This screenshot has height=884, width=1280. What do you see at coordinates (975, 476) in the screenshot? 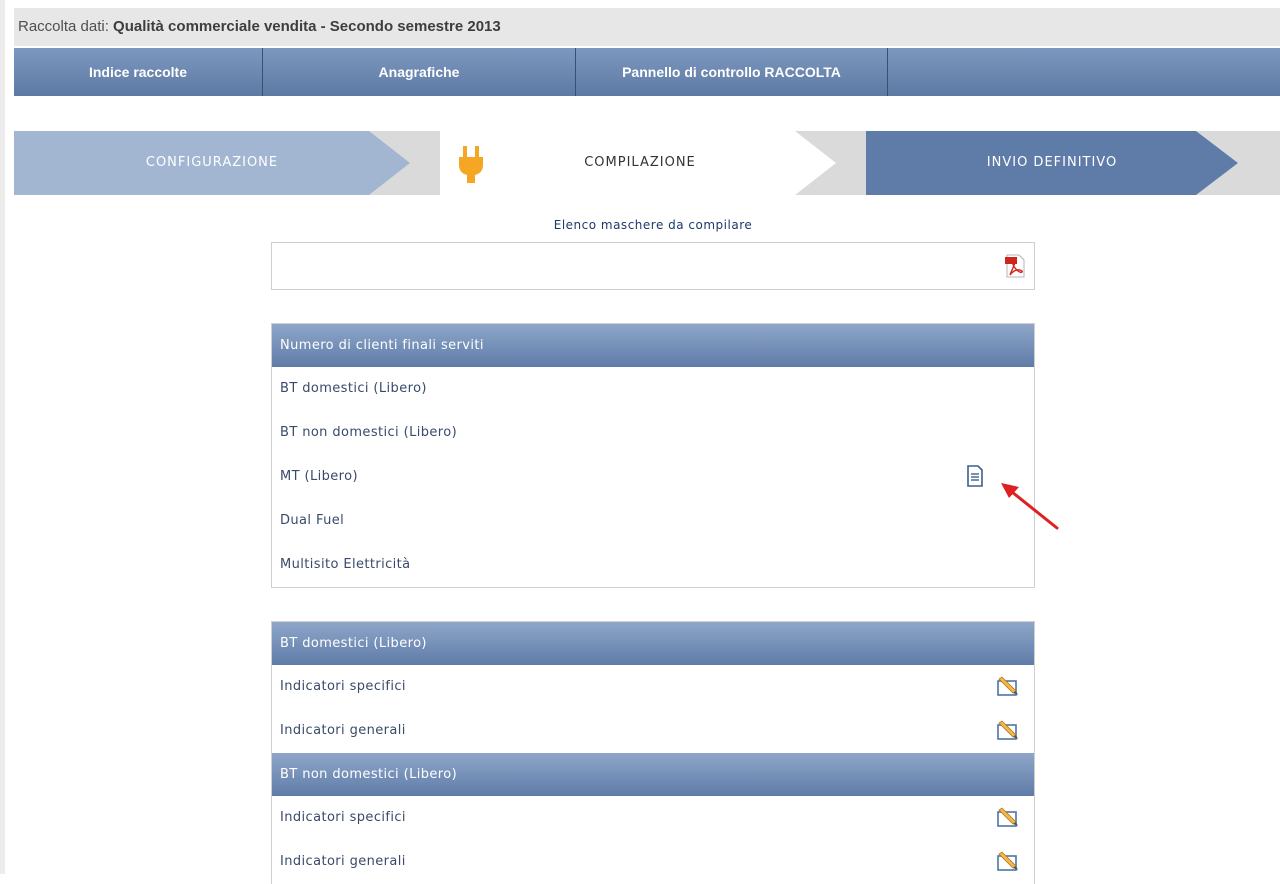
I see `document-icon` at bounding box center [975, 476].